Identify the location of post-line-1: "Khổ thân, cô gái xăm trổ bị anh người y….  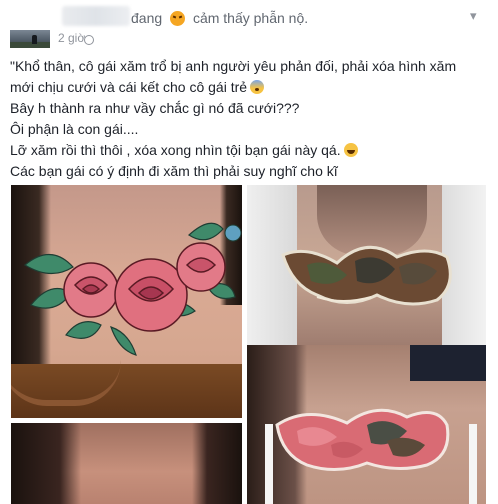
(233, 66).